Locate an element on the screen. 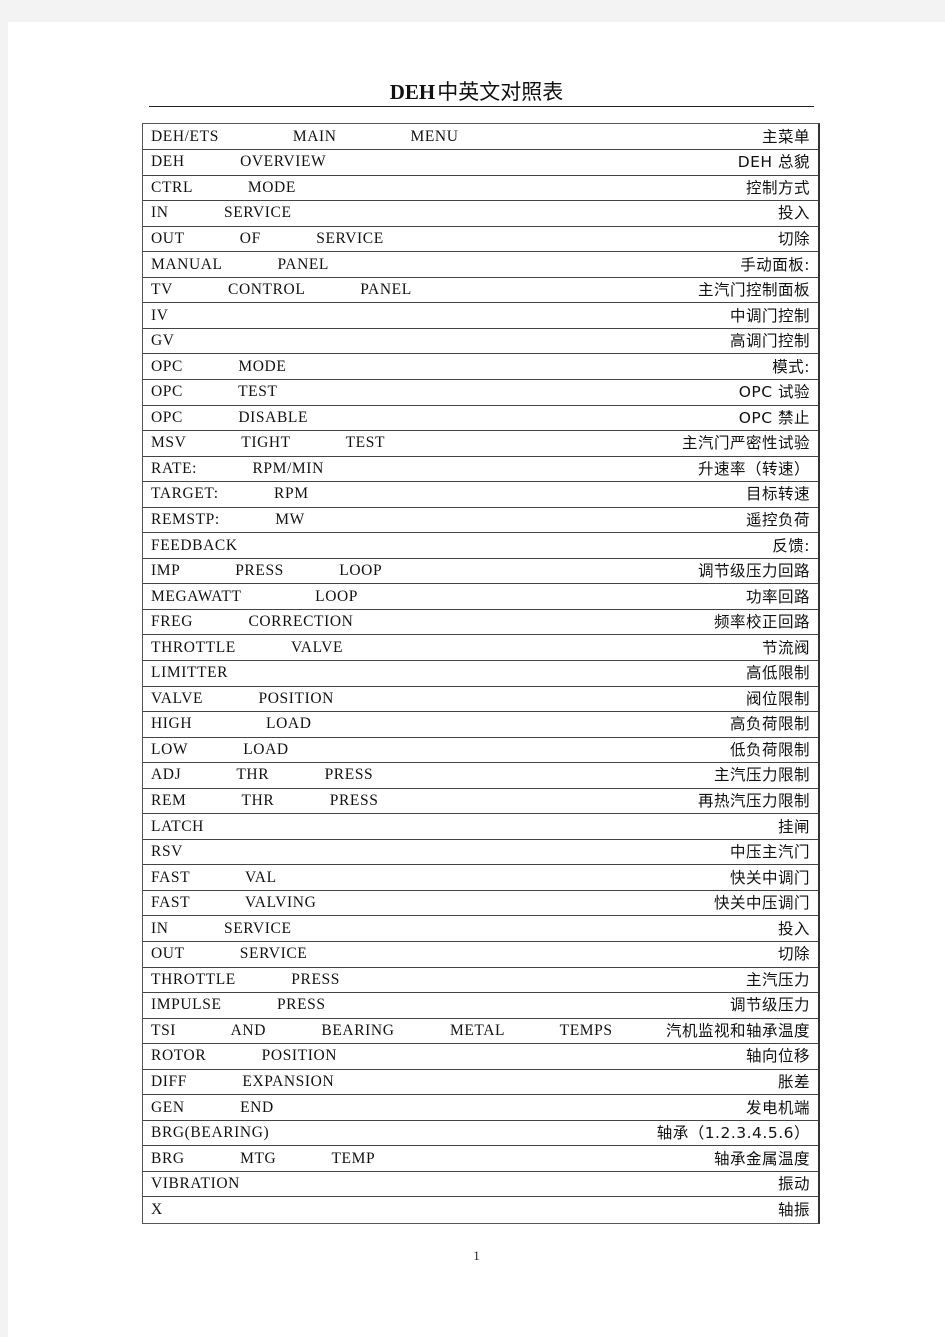 Image resolution: width=945 pixels, height=1337 pixels. term-chinese: 调节级压力回路 is located at coordinates (649, 570).